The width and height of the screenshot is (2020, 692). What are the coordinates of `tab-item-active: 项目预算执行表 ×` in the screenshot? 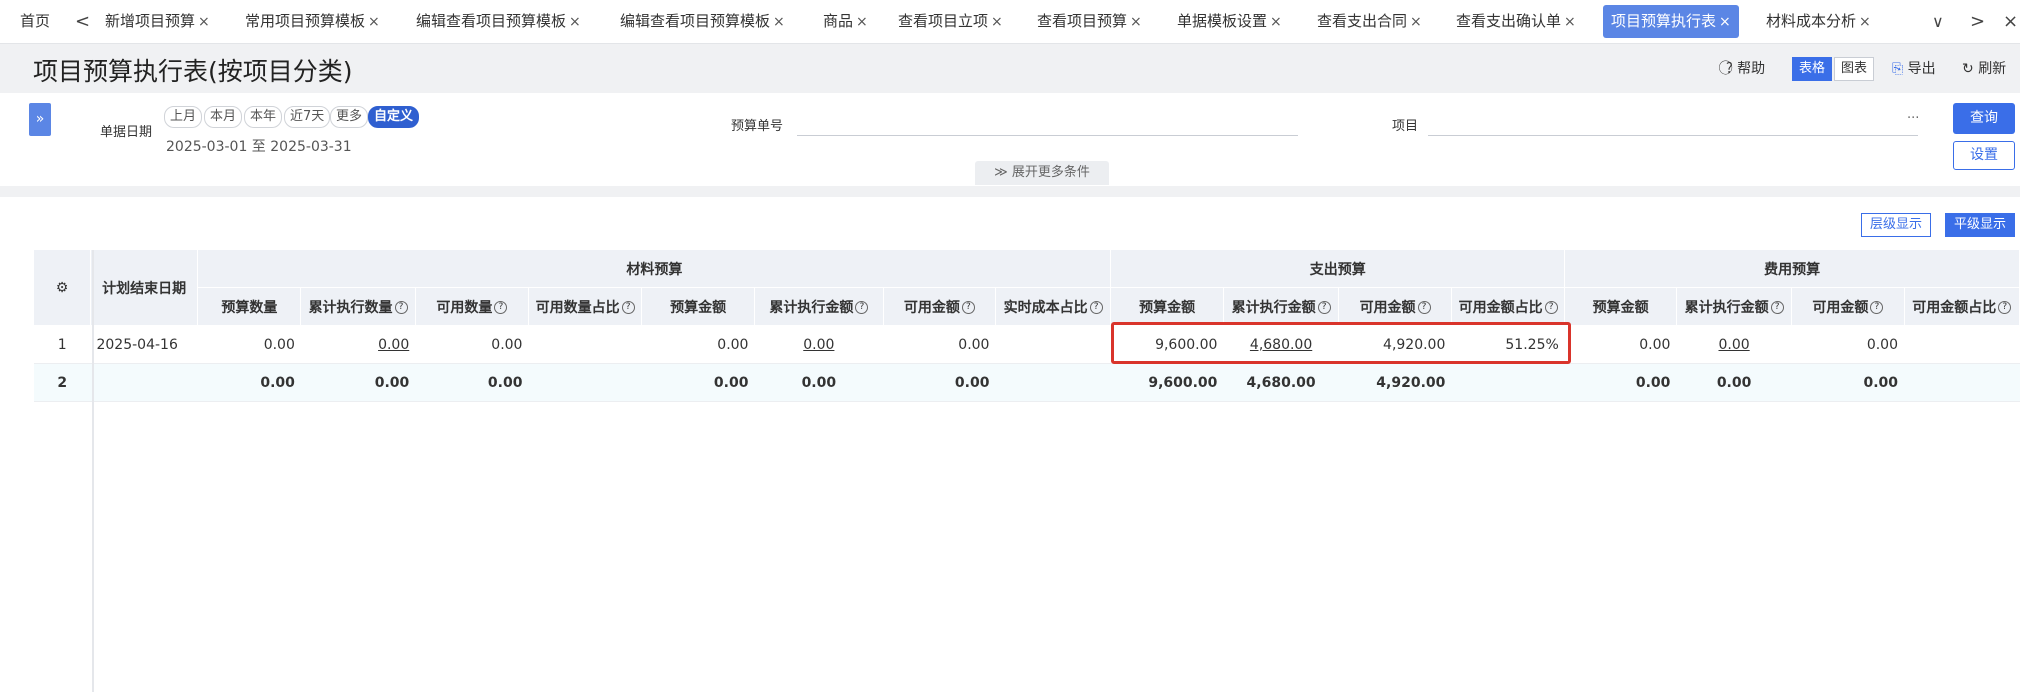 It's located at (1671, 21).